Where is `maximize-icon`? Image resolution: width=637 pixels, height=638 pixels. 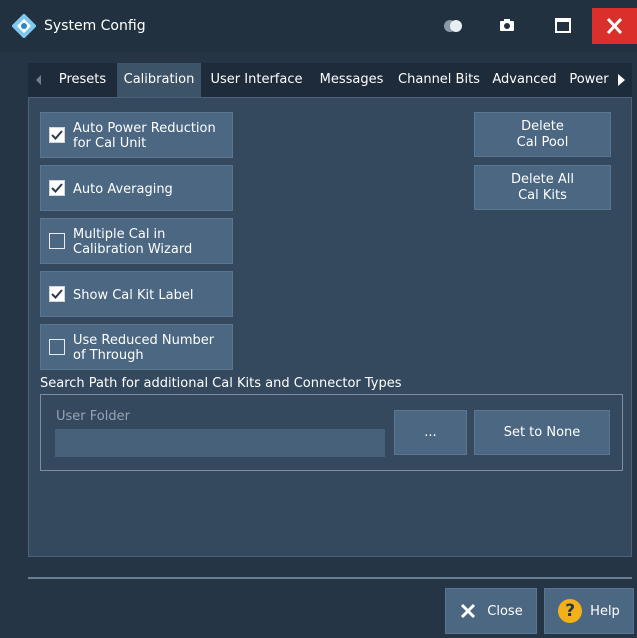
maximize-icon is located at coordinates (563, 25).